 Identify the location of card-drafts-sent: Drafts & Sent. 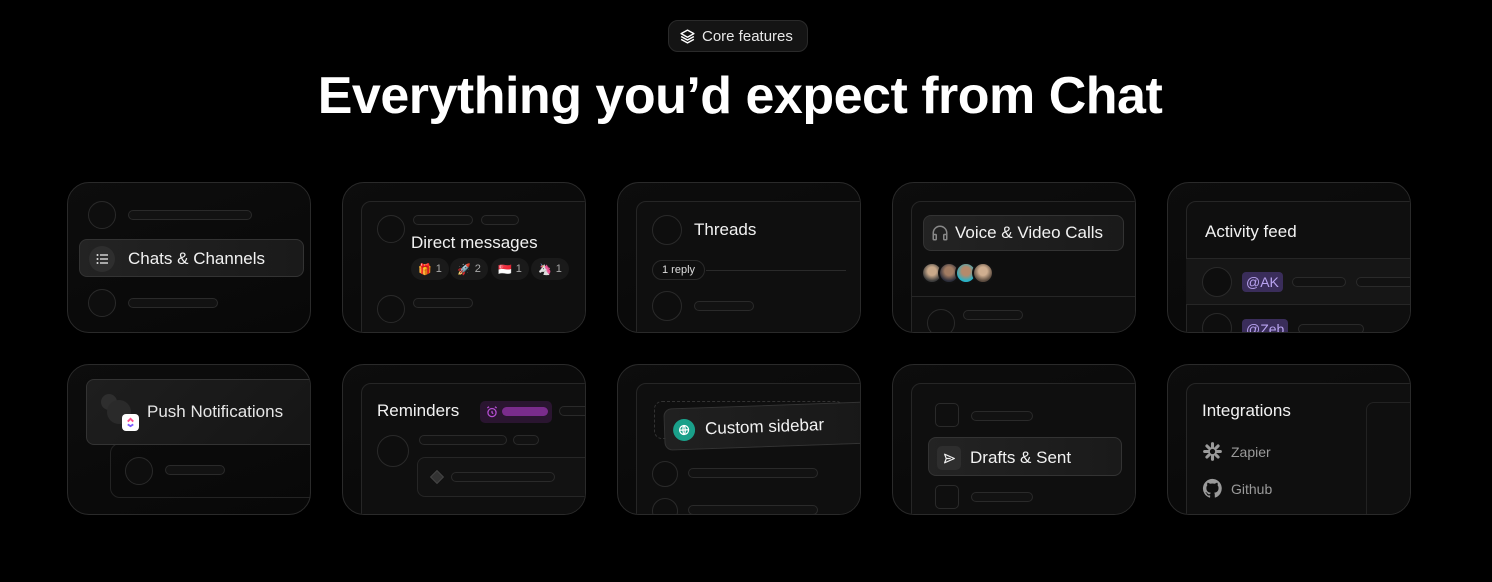
(1014, 439).